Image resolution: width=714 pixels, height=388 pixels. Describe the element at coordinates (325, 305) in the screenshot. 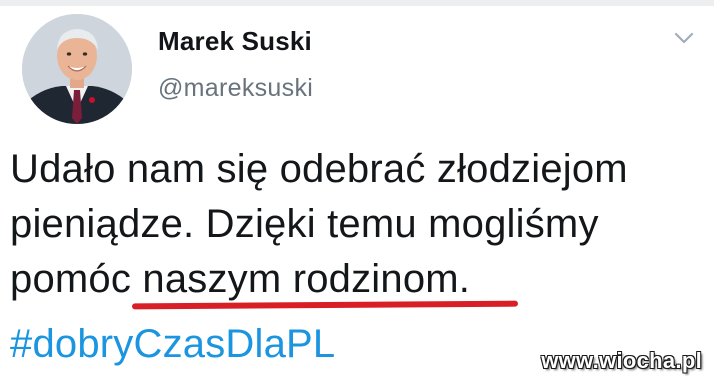

I see `red-underline-annotation` at that location.